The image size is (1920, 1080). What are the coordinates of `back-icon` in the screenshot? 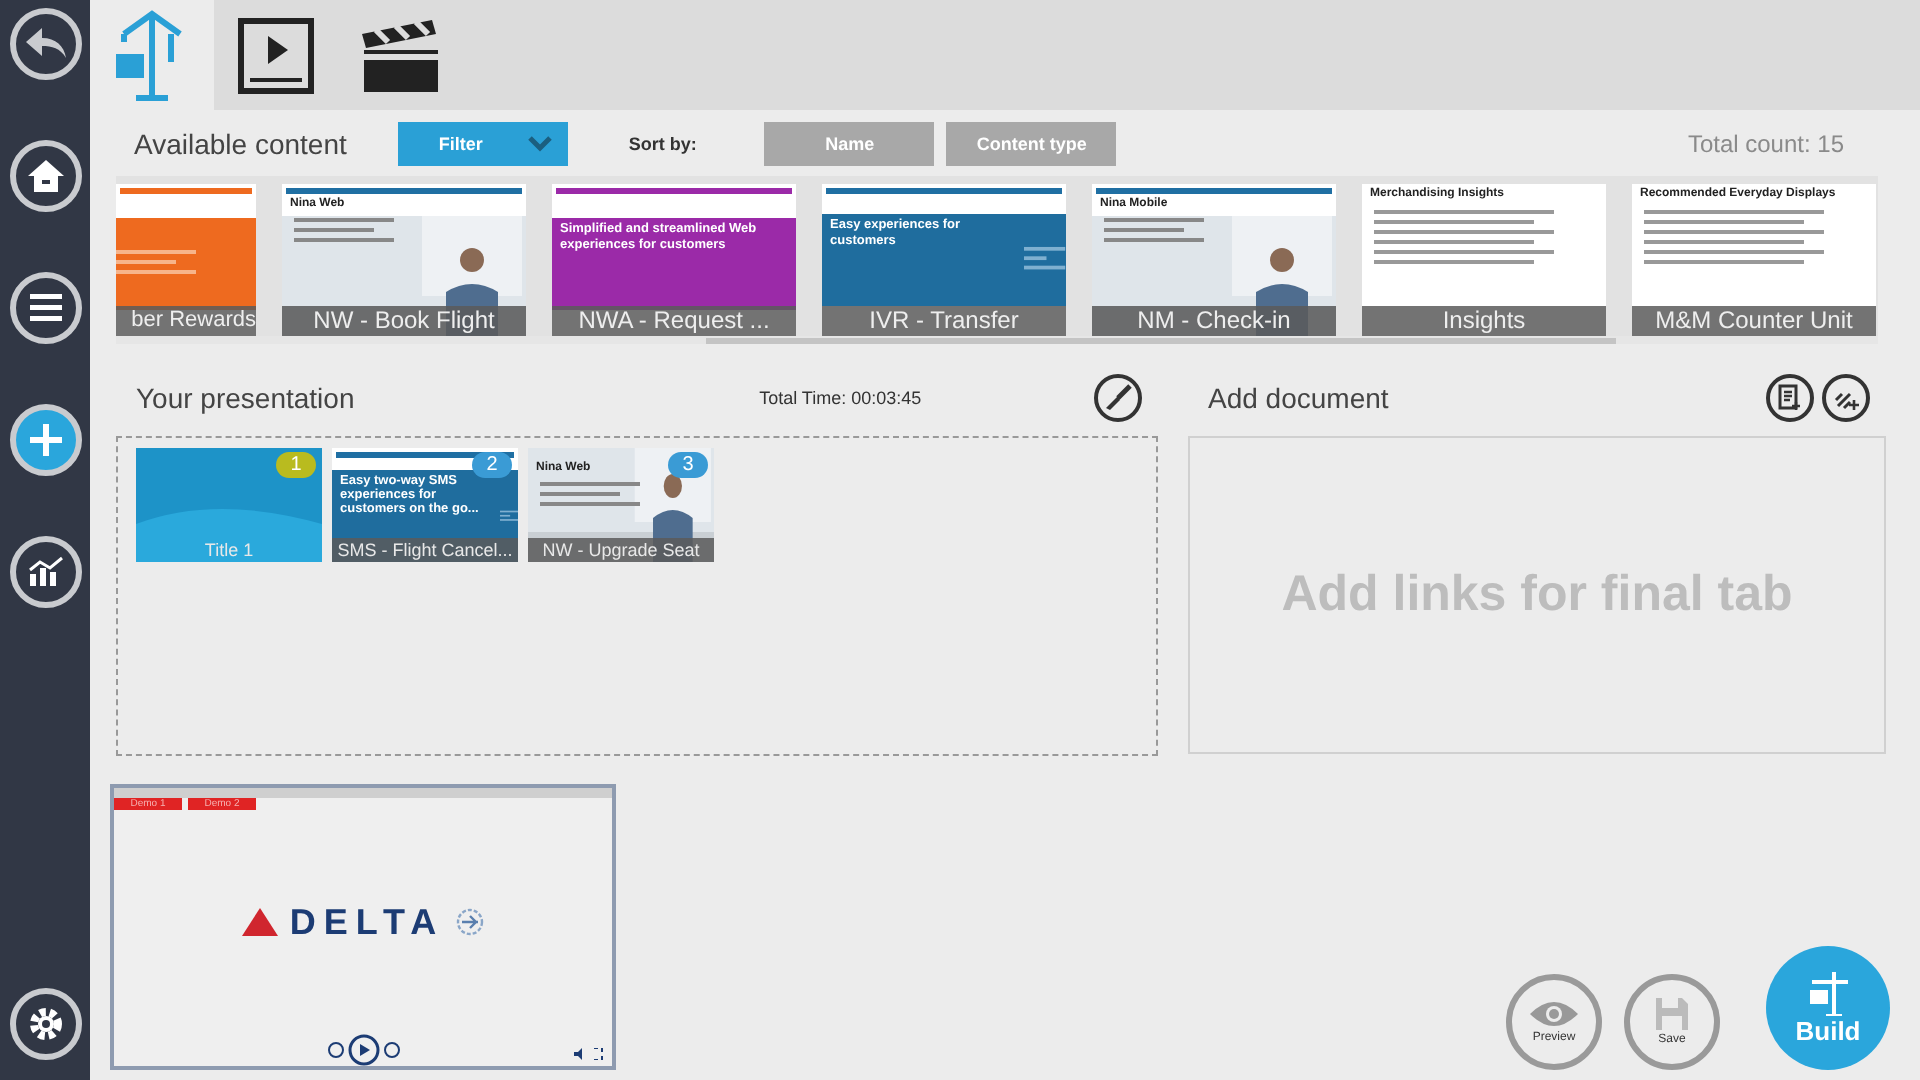 It's located at (45, 44).